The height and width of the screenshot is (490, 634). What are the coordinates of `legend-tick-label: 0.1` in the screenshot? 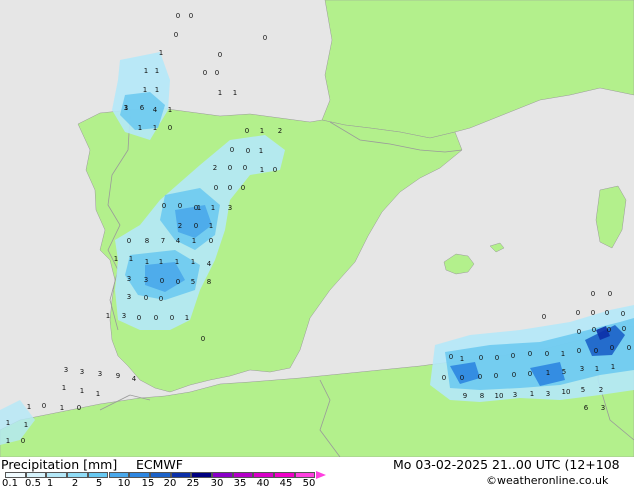 It's located at (10, 483).